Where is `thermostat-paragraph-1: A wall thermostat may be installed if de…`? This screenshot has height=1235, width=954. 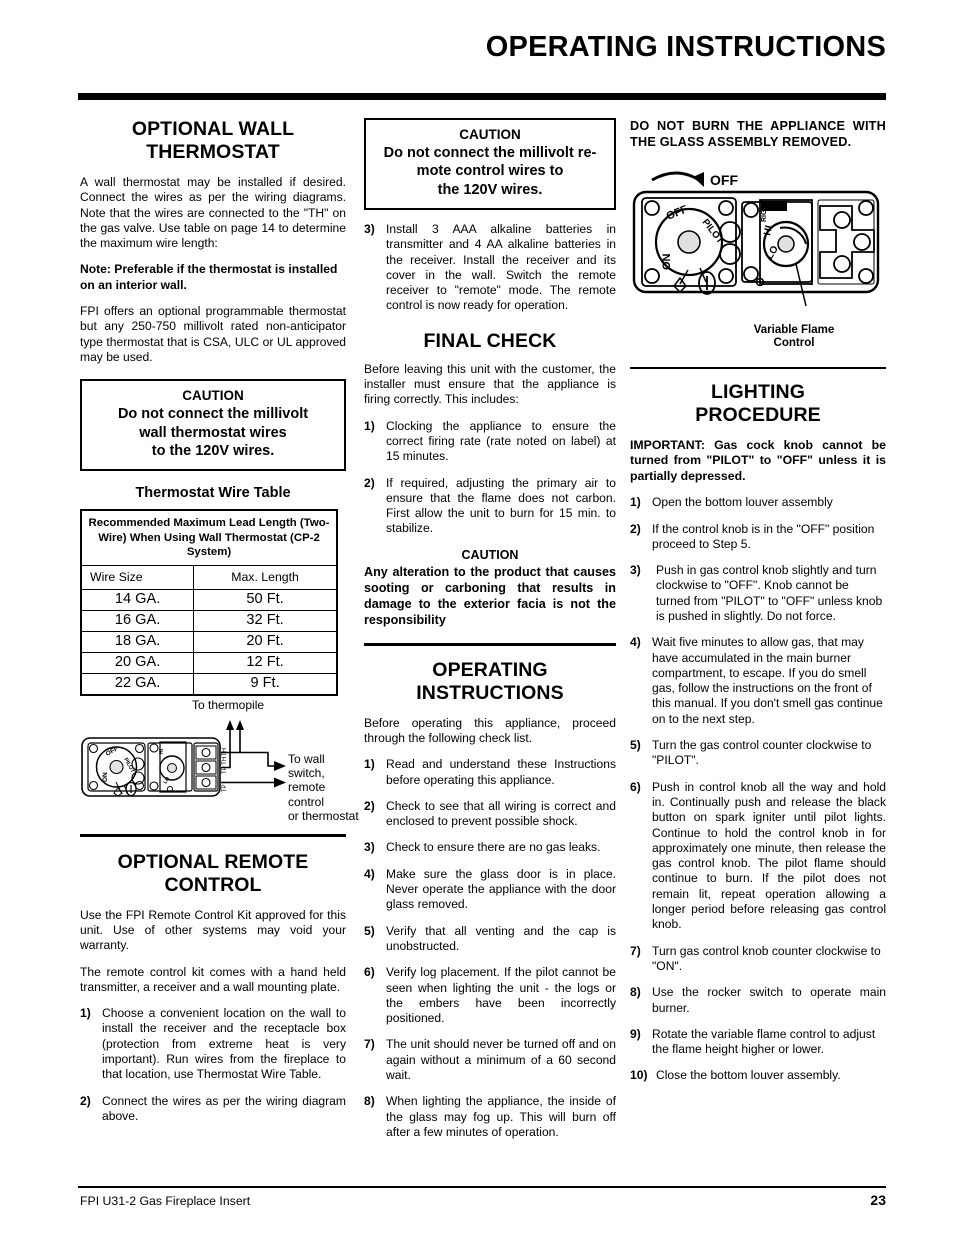
thermostat-paragraph-1: A wall thermostat may be installed if de… is located at coordinates (213, 213).